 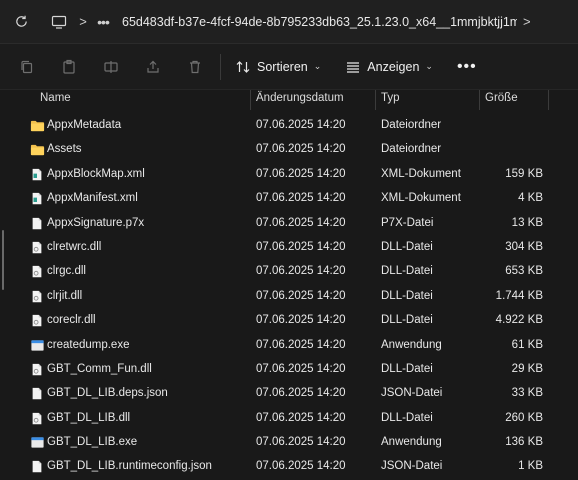 I want to click on file-name: AppxSignature.p7x, so click(x=96, y=222).